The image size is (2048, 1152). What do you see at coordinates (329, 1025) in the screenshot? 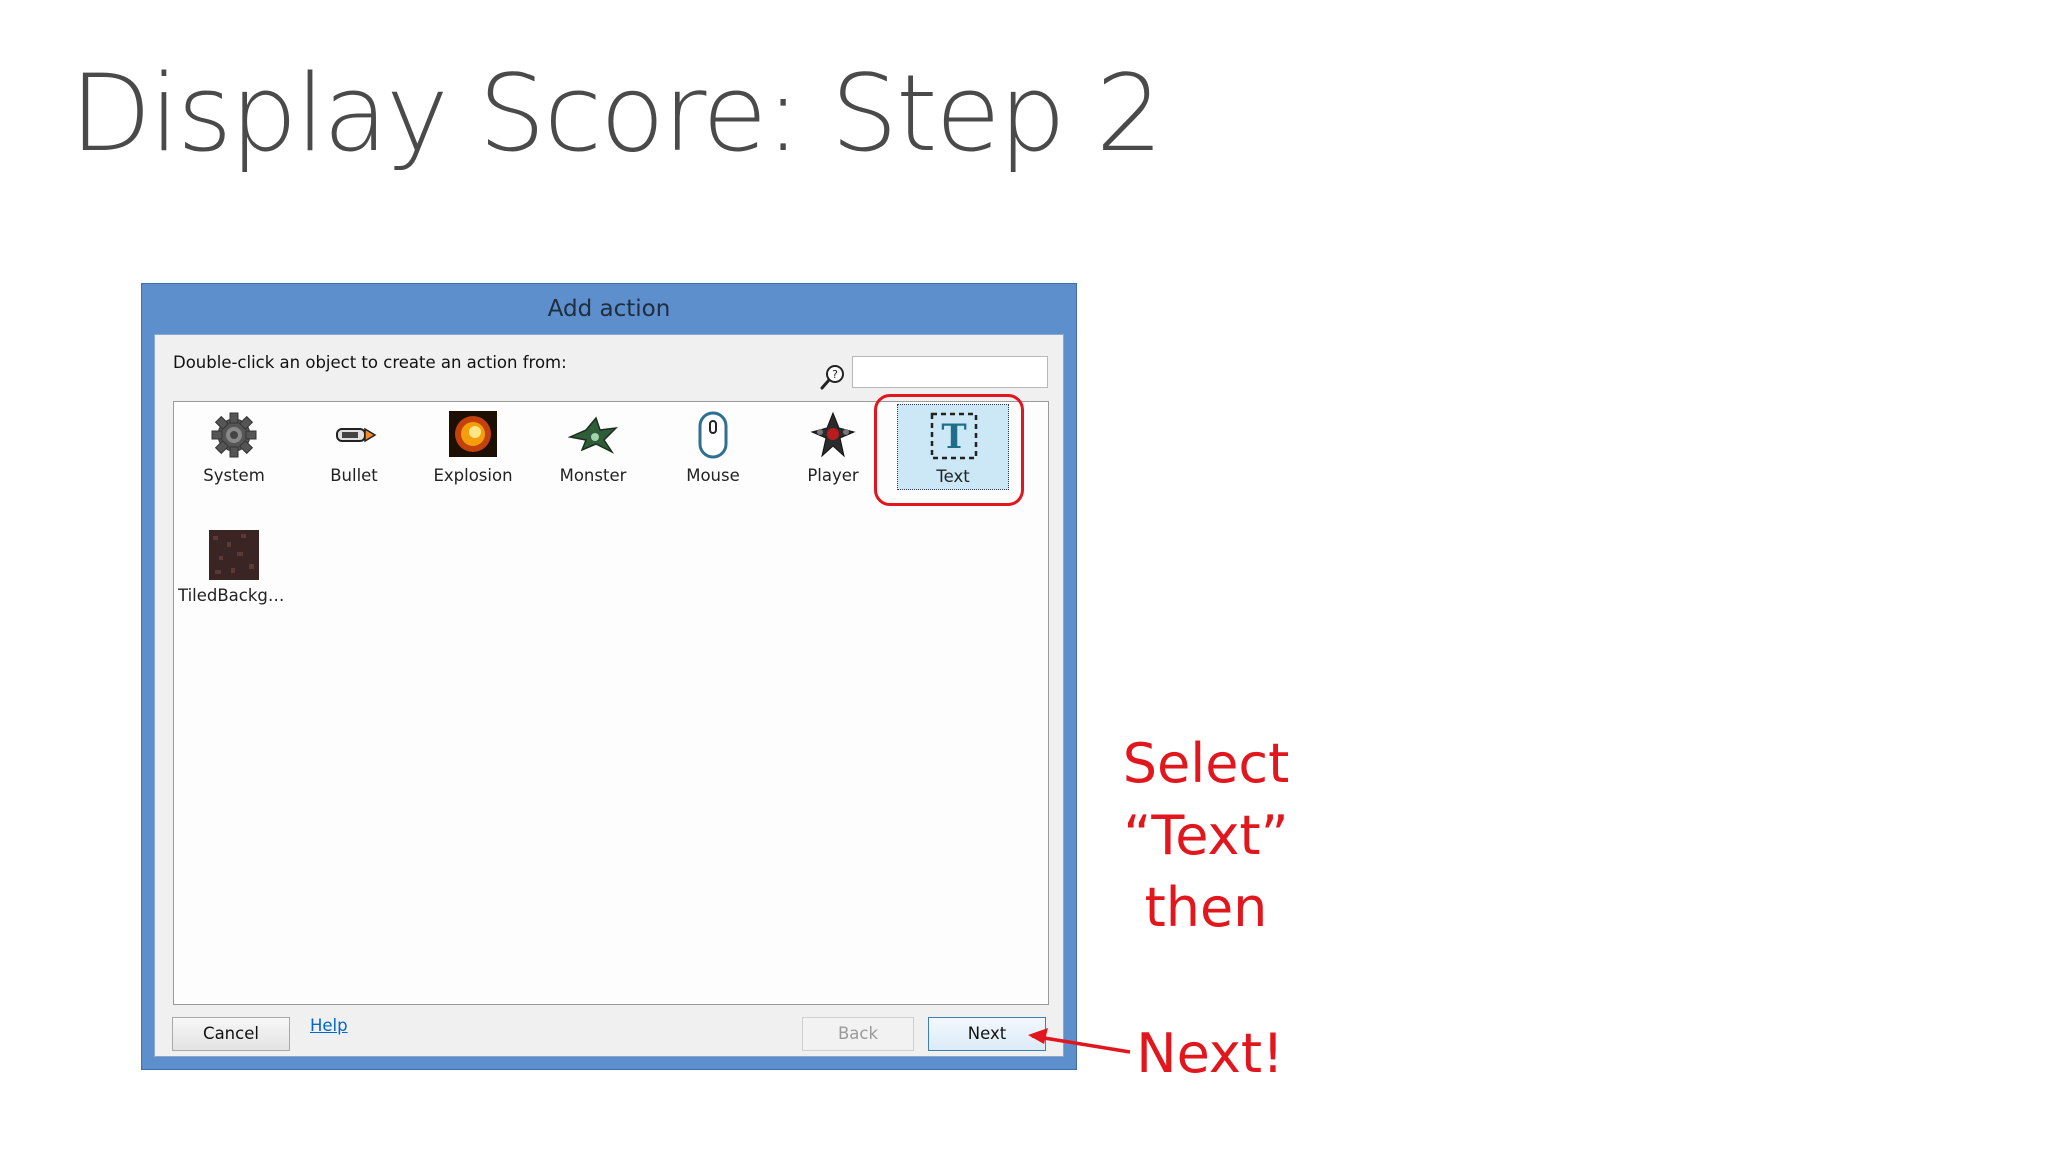
I see `help-link: Help` at bounding box center [329, 1025].